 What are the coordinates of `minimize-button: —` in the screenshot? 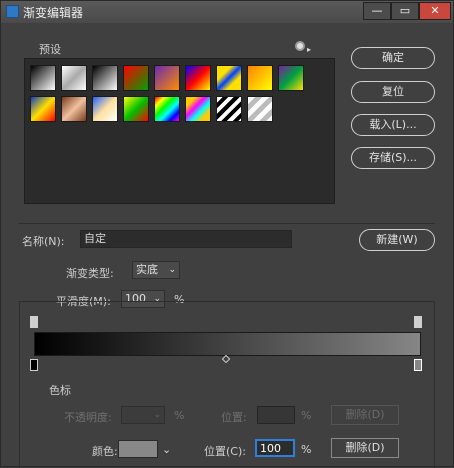 It's located at (377, 11).